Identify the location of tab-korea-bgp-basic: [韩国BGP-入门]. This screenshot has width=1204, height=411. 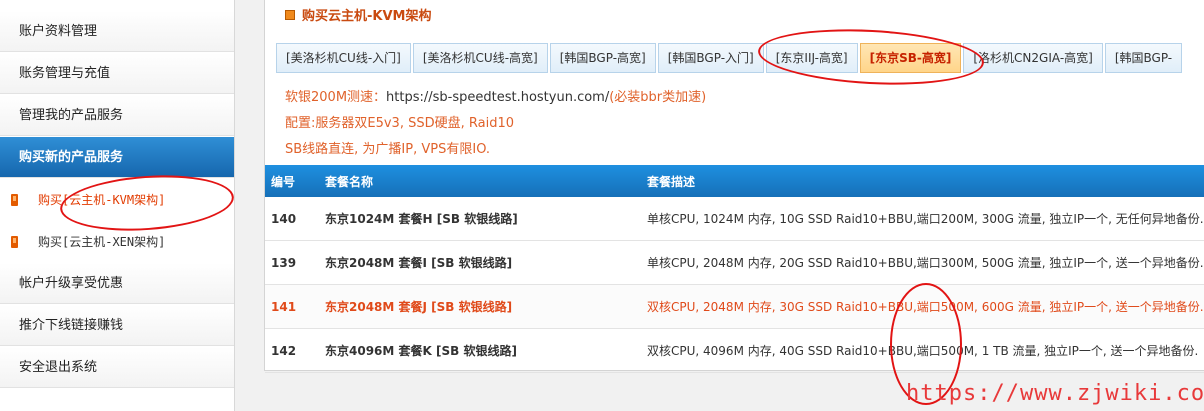
(710, 58).